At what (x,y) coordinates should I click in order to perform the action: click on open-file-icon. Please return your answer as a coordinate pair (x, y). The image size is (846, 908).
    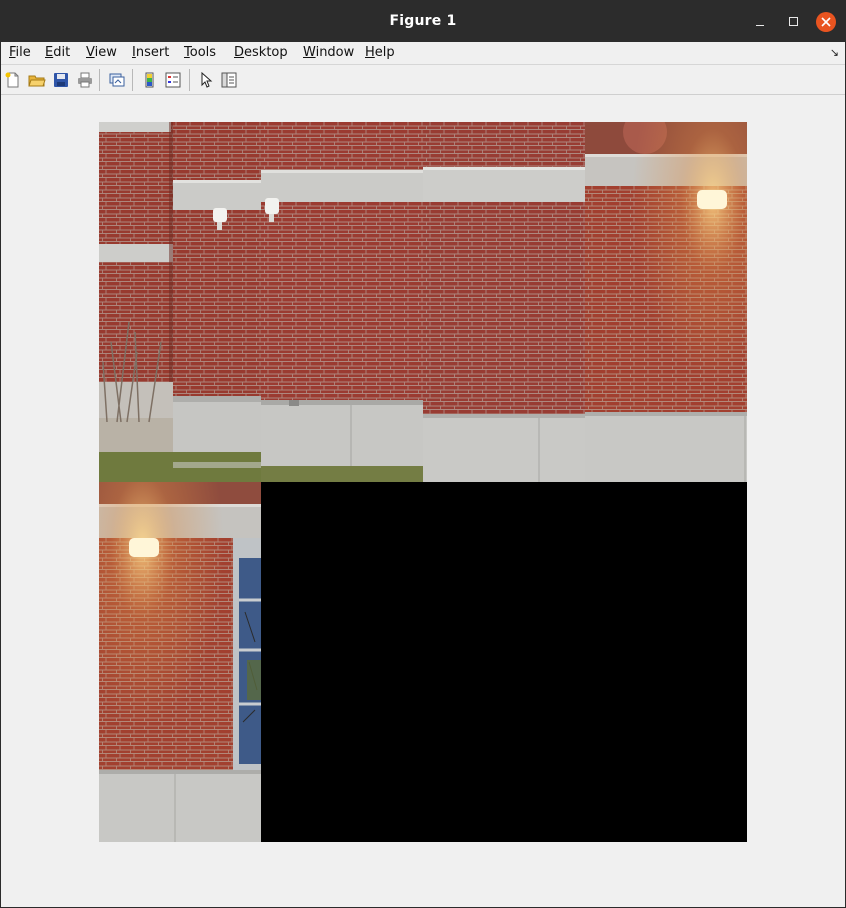
    Looking at the image, I should click on (37, 80).